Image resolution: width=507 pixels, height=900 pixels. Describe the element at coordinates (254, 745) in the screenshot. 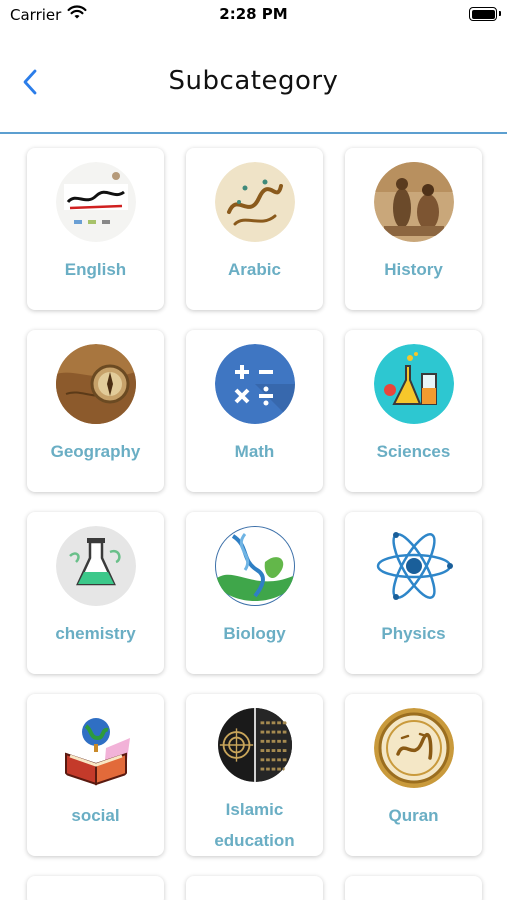

I see `islamic-pattern-icon` at that location.